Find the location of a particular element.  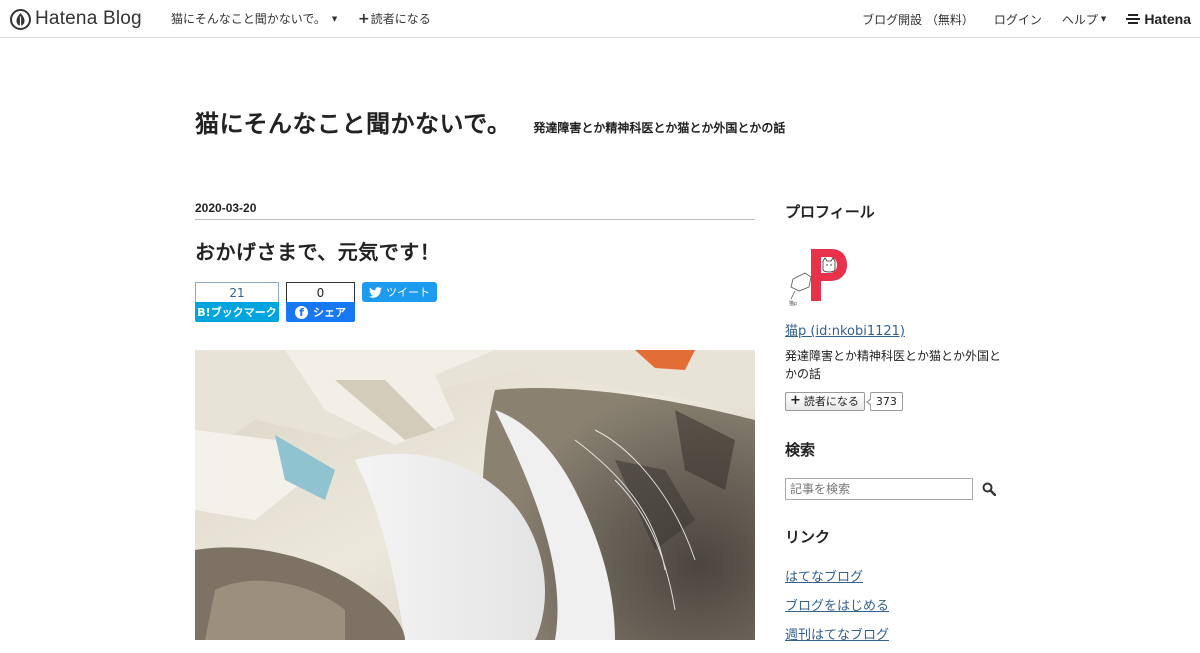

tweet-label: ツイート is located at coordinates (408, 292).